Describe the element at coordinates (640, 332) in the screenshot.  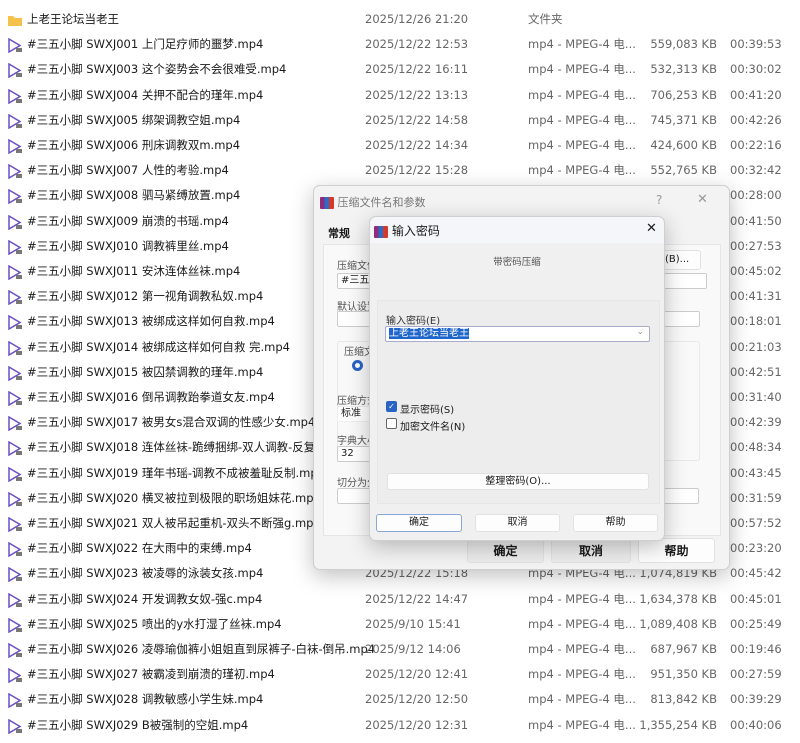
I see `chevron-down-icon: ⌄` at that location.